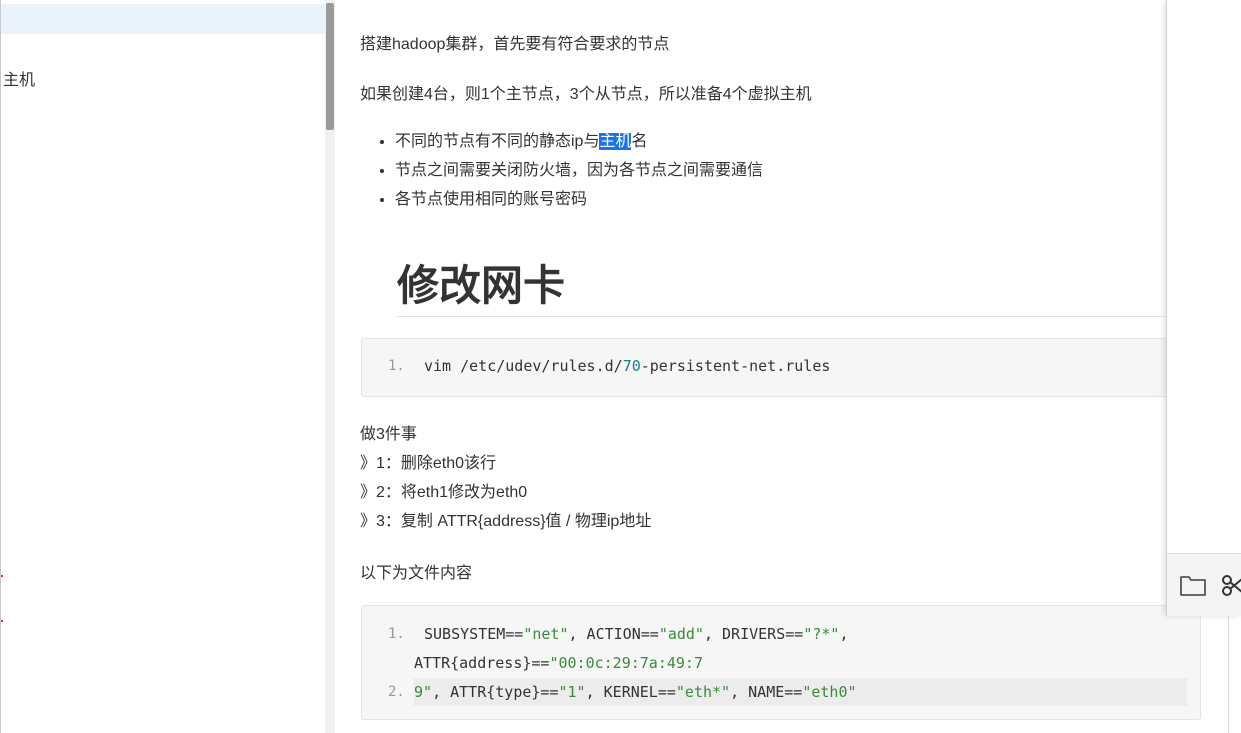  What do you see at coordinates (844, 634) in the screenshot?
I see `code-text: ,` at bounding box center [844, 634].